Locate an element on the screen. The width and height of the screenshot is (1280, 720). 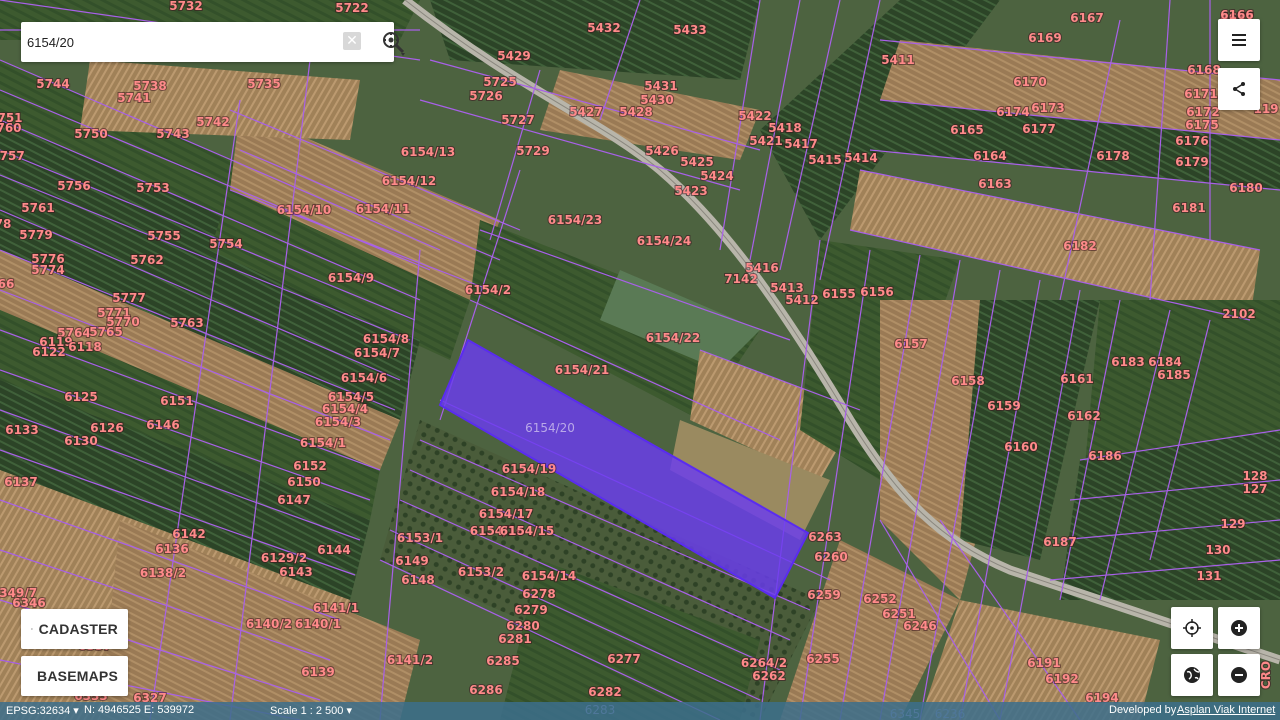
parcel-label: 5757 is located at coordinates (12, 156).